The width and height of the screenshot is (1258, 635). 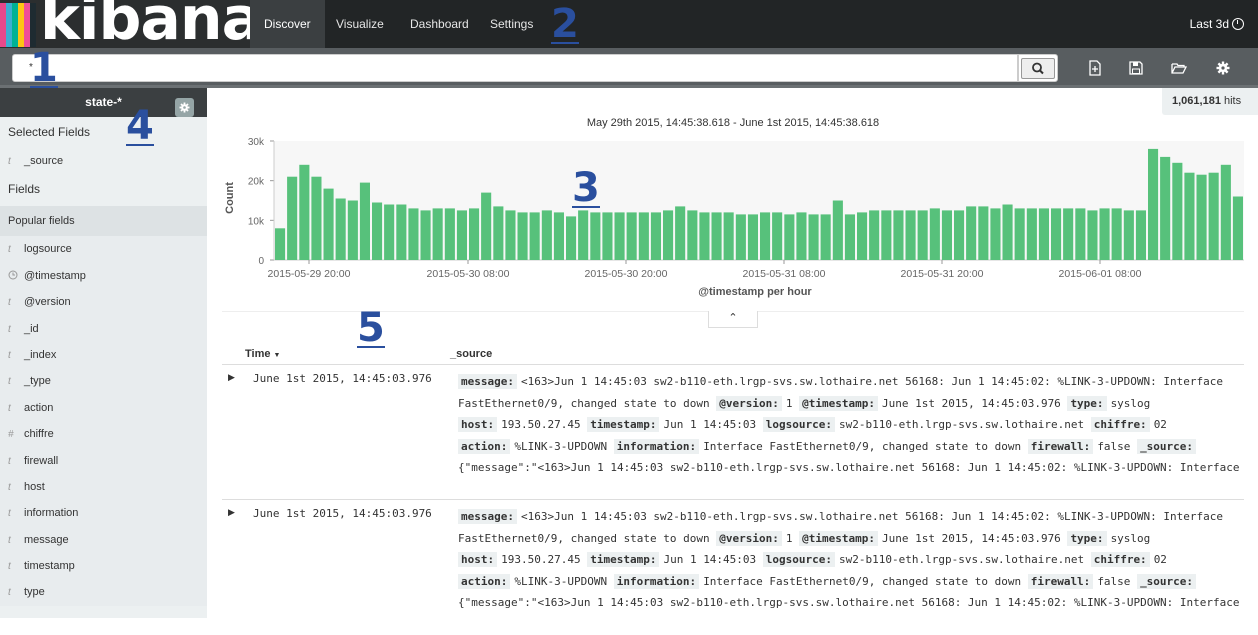 What do you see at coordinates (1100, 274) in the screenshot?
I see `x-tick-label: 2015-06-01 08:00` at bounding box center [1100, 274].